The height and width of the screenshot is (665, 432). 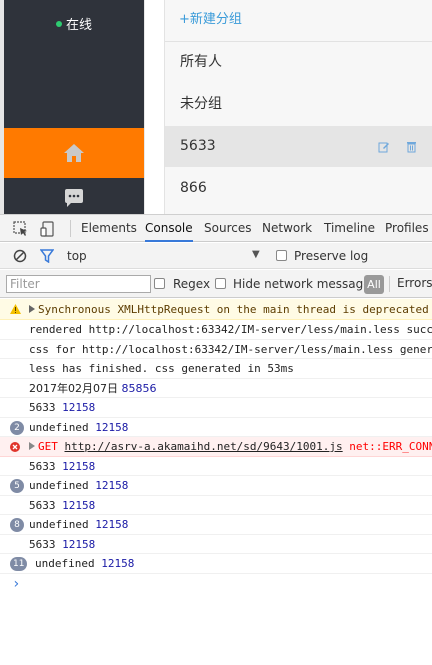 What do you see at coordinates (161, 368) in the screenshot?
I see `log-text: less has finished. css generated in 53ms` at bounding box center [161, 368].